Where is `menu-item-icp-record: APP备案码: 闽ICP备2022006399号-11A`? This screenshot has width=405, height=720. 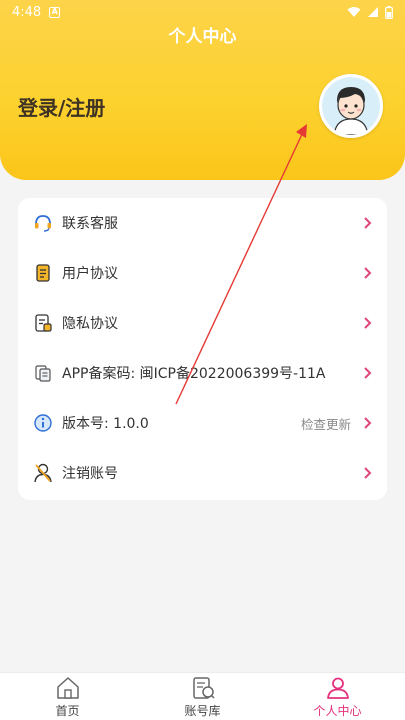
menu-item-icp-record: APP备案码: 闽ICP备2022006399号-11A is located at coordinates (202, 373).